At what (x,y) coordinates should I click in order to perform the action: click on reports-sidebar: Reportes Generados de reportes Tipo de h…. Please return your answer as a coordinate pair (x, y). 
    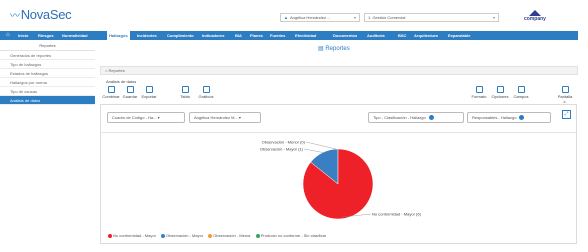
    Looking at the image, I should click on (47, 86).